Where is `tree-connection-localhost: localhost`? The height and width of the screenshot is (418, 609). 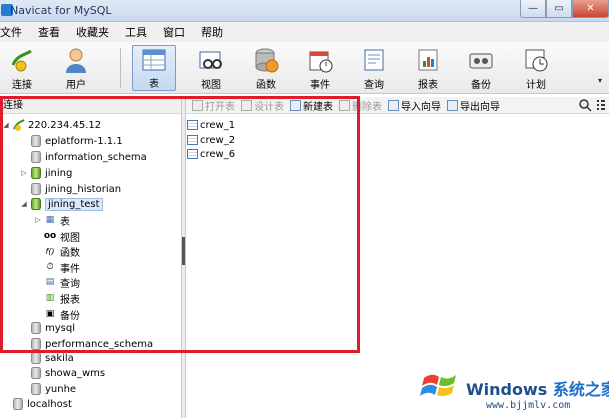 tree-connection-localhost: localhost is located at coordinates (91, 404).